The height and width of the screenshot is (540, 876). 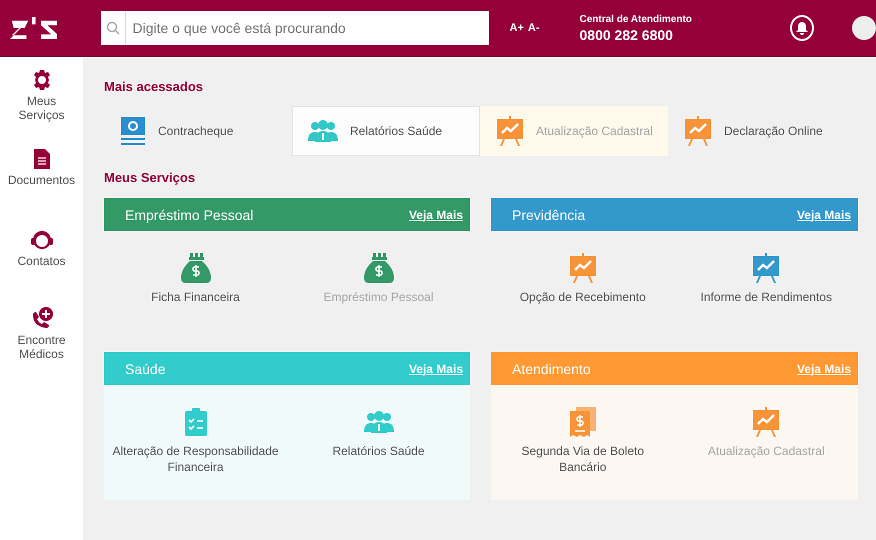 I want to click on service-link: Informe de Rendimentos, so click(x=766, y=288).